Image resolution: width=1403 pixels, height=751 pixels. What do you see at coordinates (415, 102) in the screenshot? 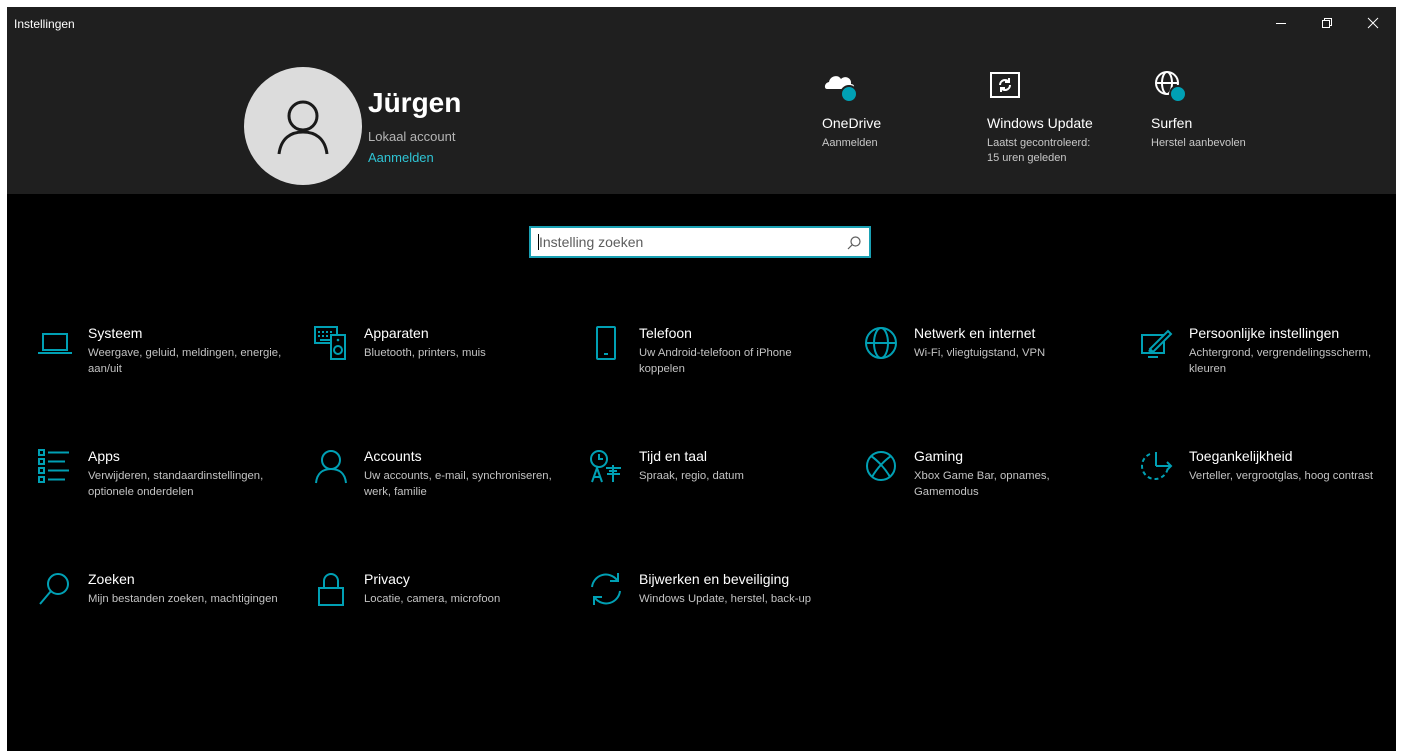
I see `account-name: Jürgen` at bounding box center [415, 102].